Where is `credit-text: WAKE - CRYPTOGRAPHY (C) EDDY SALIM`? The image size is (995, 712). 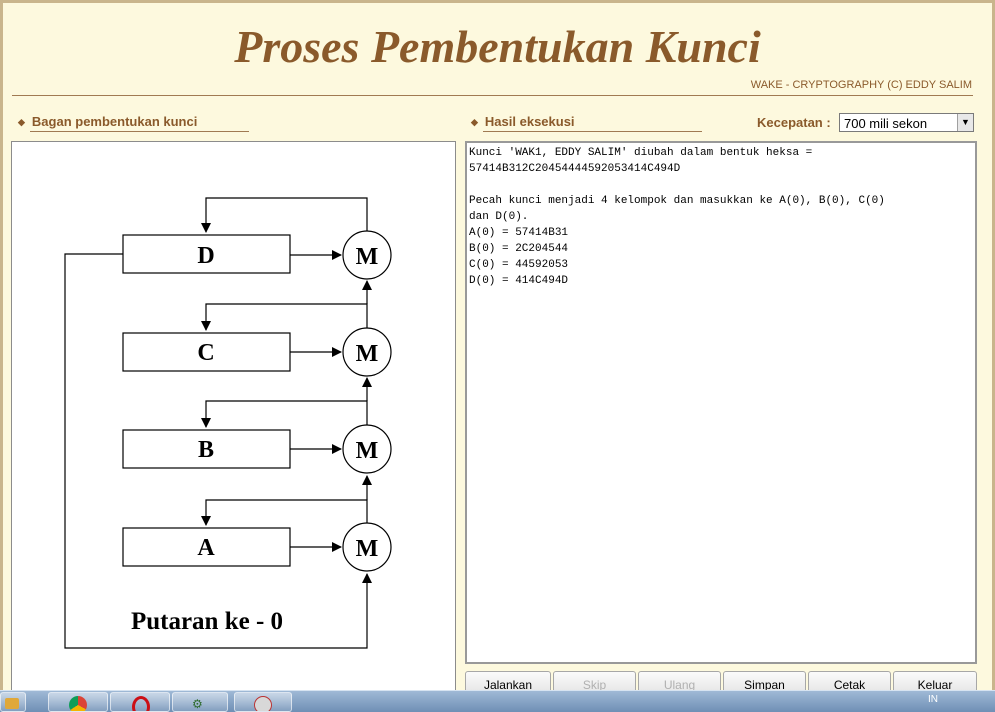
credit-text: WAKE - CRYPTOGRAPHY (C) EDDY SALIM is located at coordinates (861, 85).